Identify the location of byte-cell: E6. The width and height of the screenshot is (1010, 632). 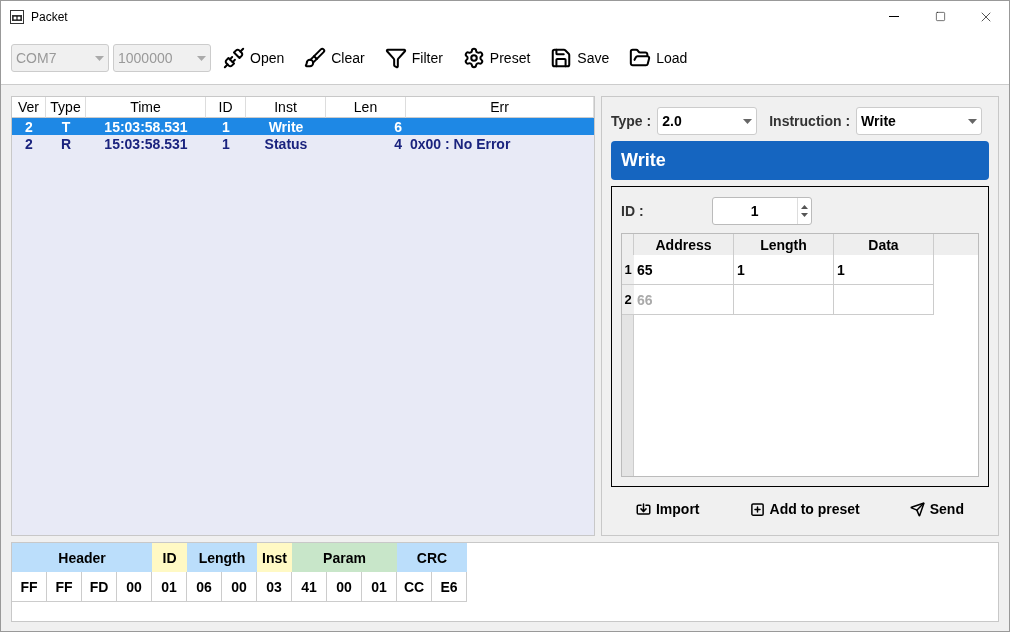
(449, 587).